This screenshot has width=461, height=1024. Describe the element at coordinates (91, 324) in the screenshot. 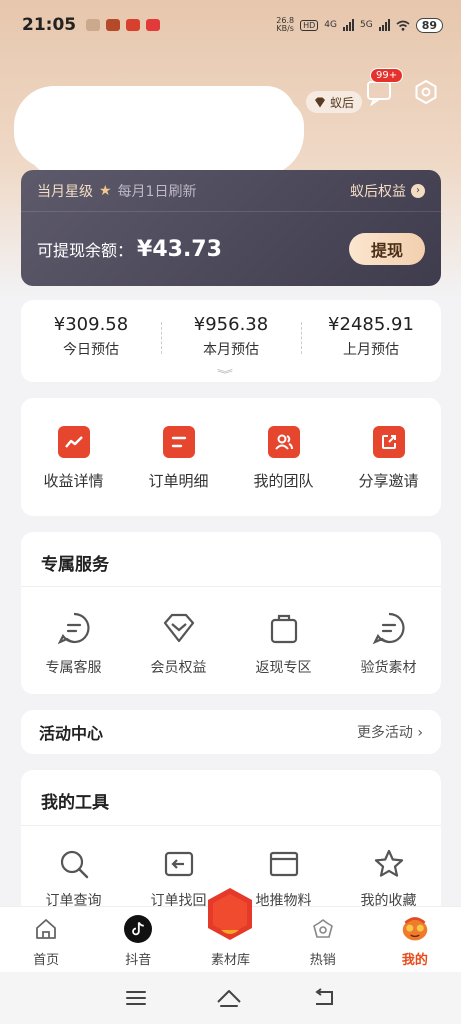

I see `estimate-value: ¥309.58` at that location.